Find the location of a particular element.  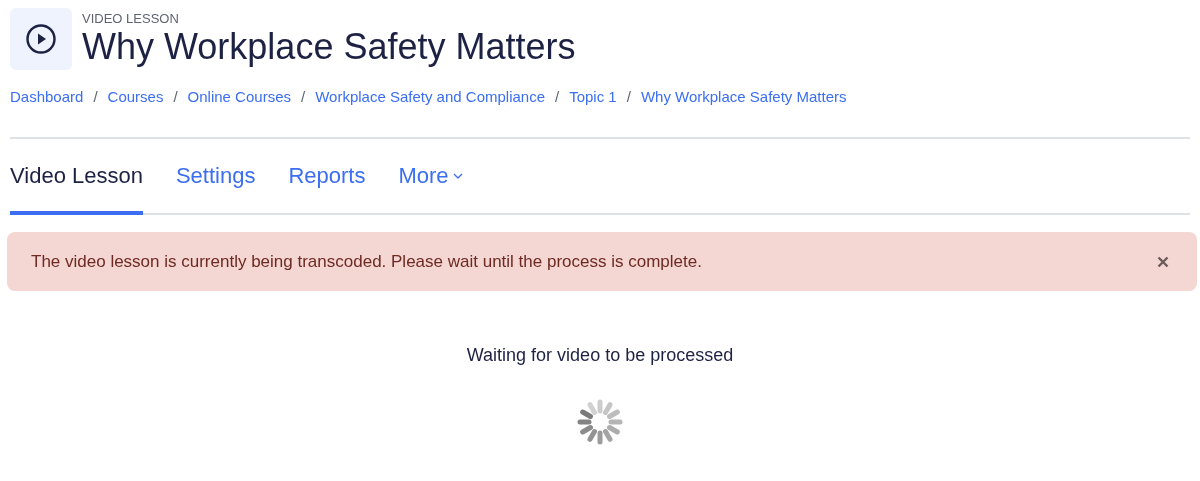

page-title: Why Workplace Safety Matters is located at coordinates (329, 47).